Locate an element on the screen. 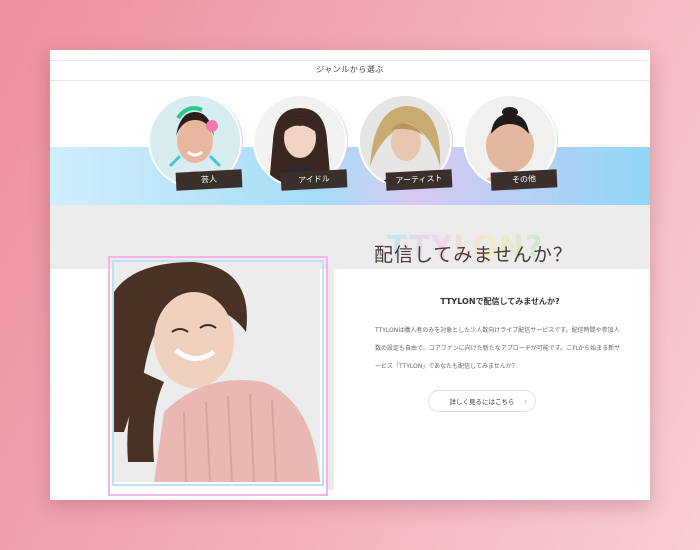 The height and width of the screenshot is (550, 700). genre-item-artist: アーティスト is located at coordinates (409, 144).